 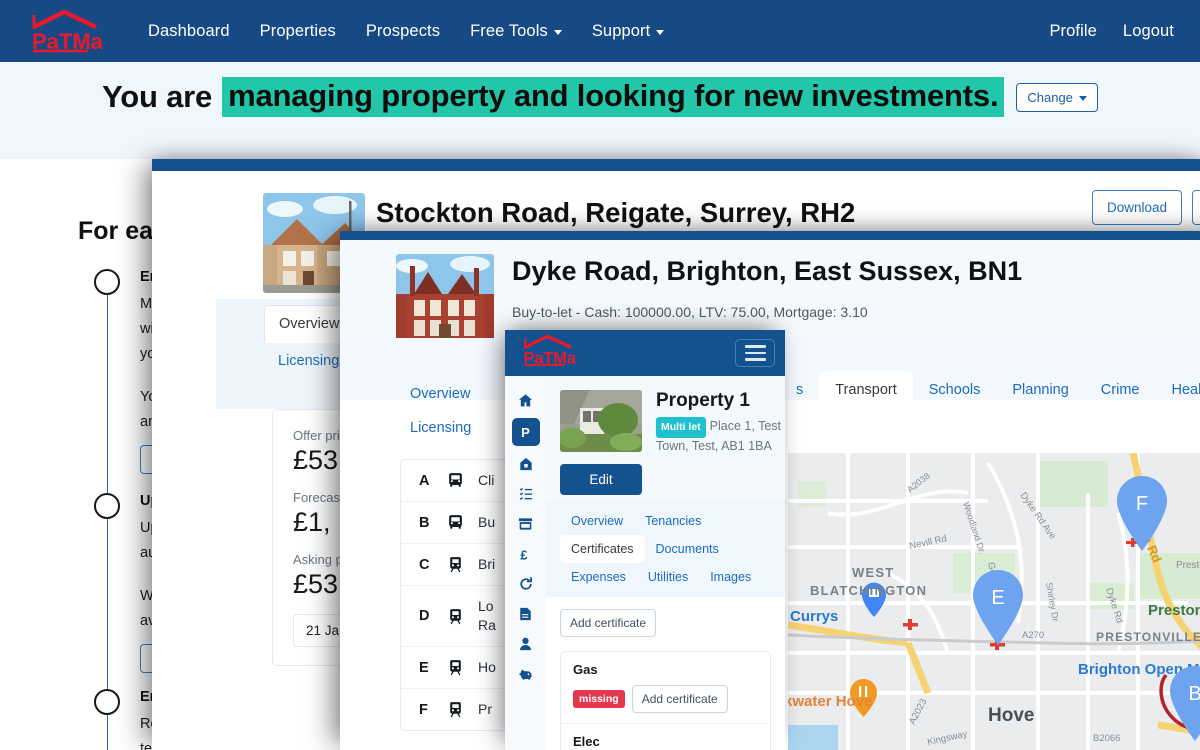 I want to click on timeline-connector, so click(x=107, y=732).